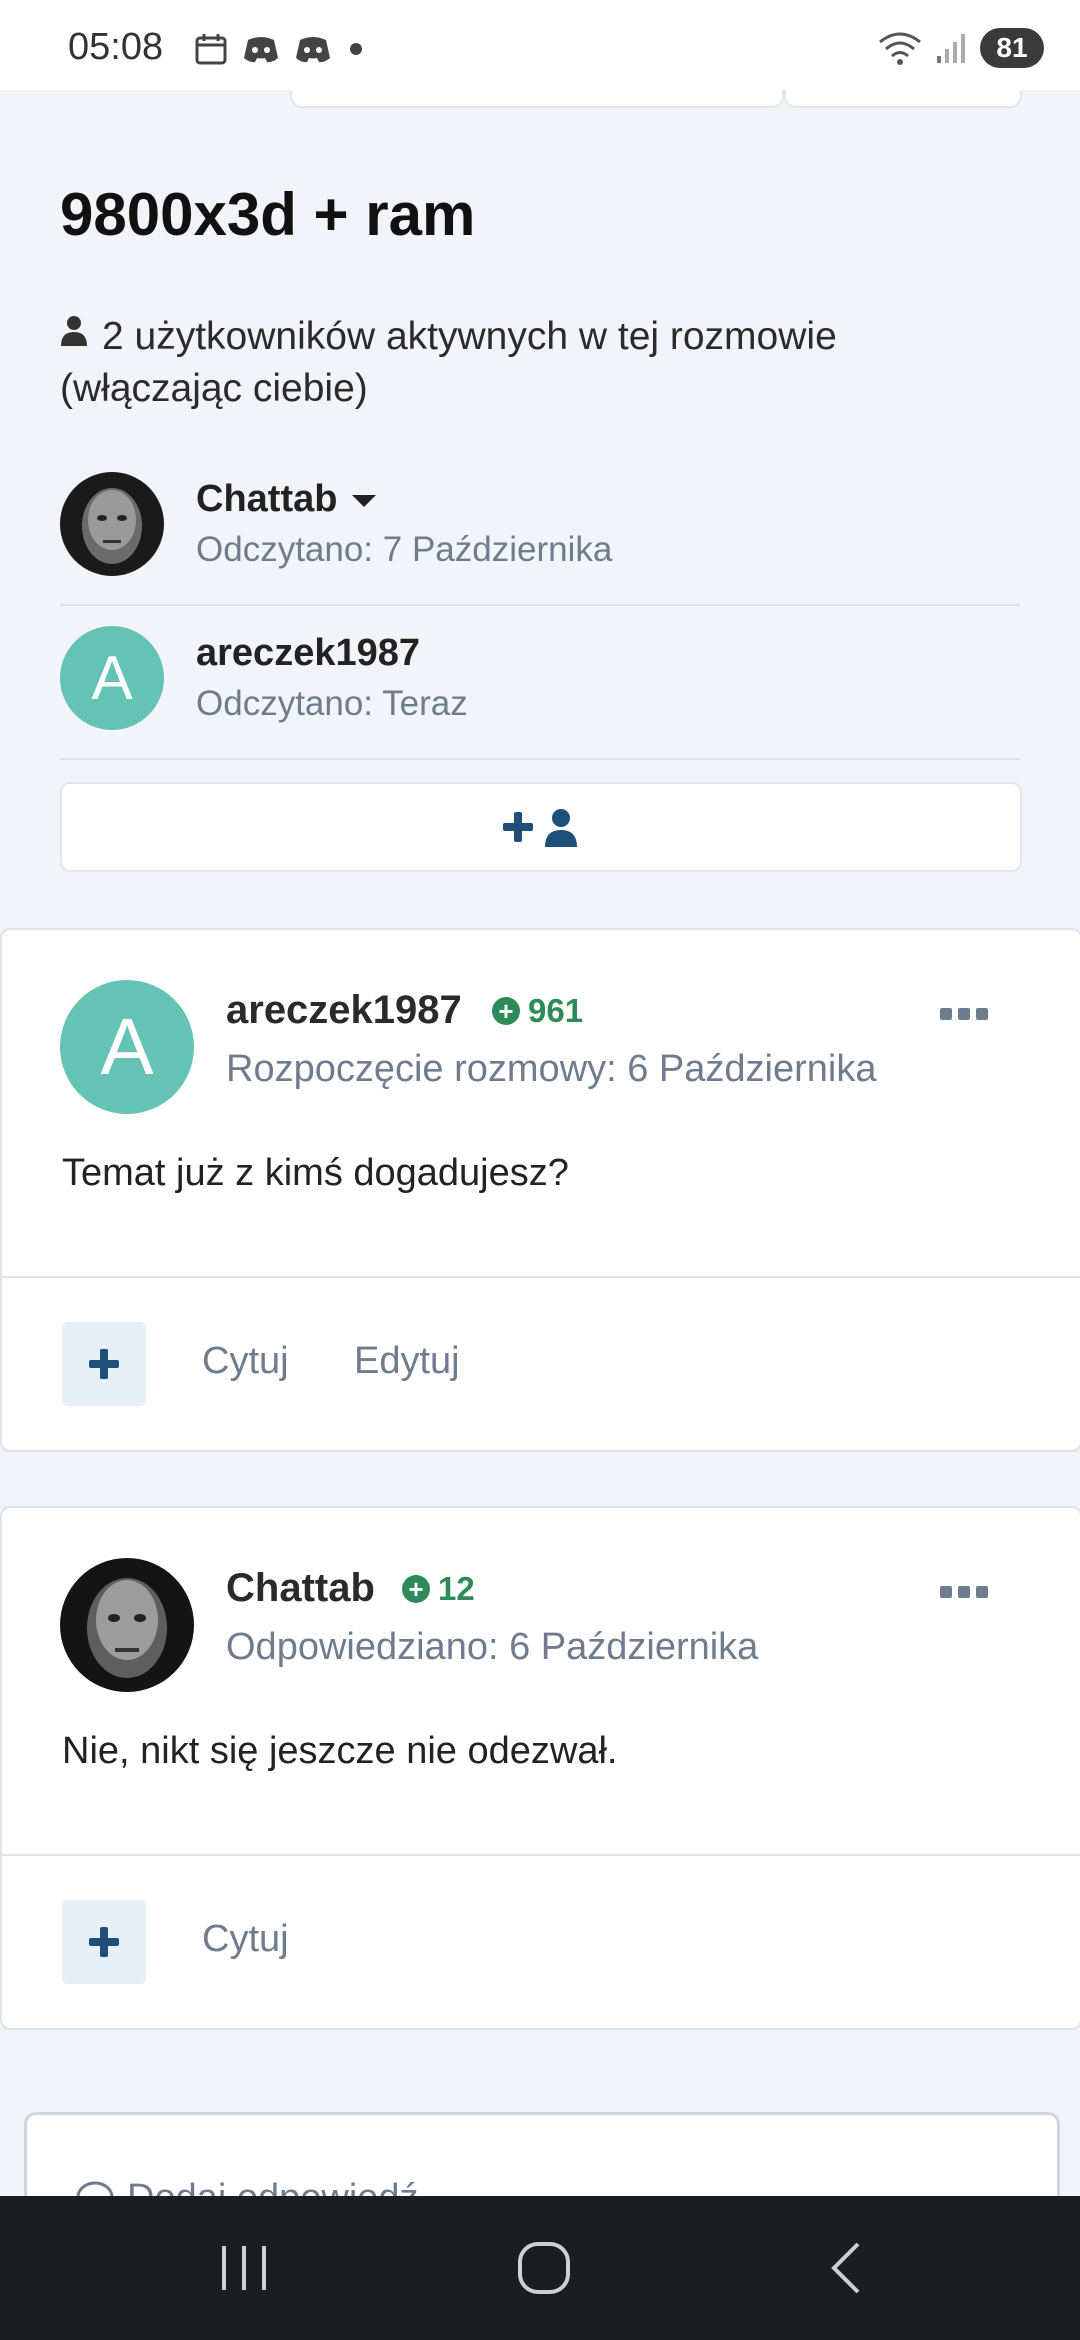 The width and height of the screenshot is (1080, 2340). I want to click on status-bar: 05:08 81, so click(540, 45).